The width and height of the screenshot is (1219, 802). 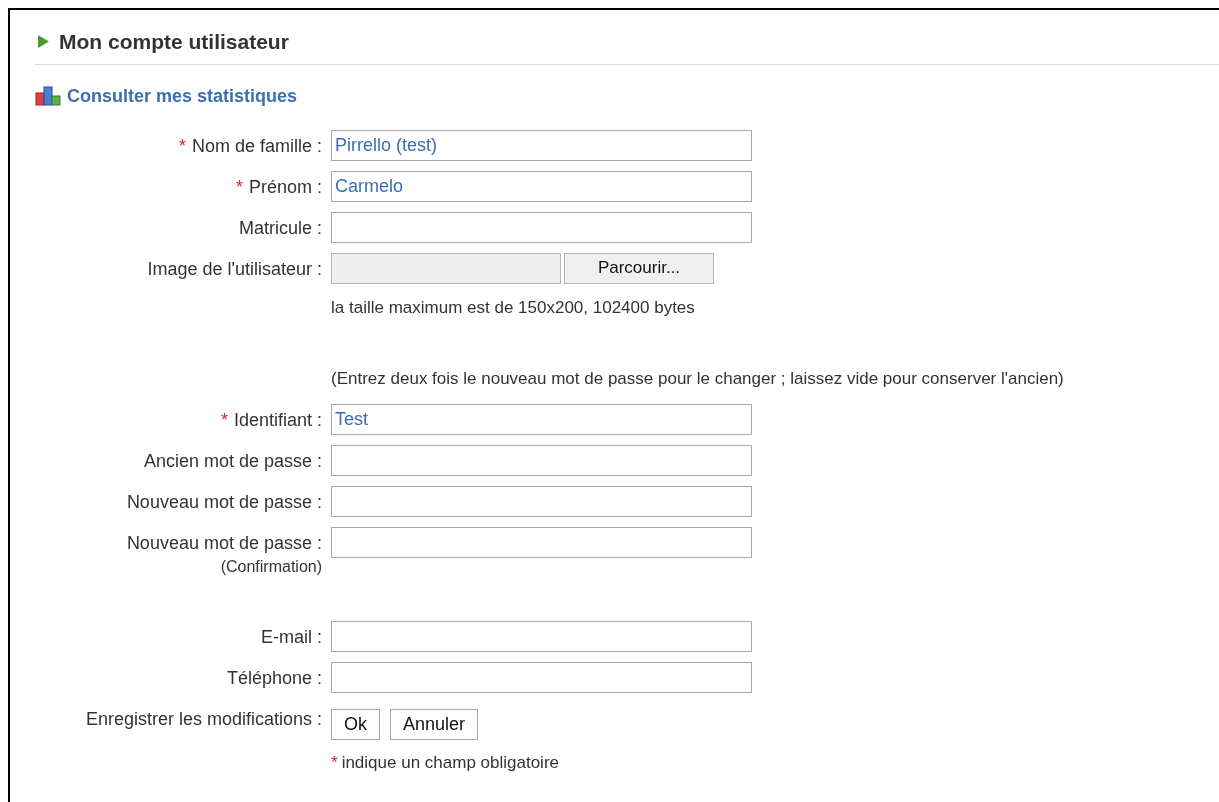 What do you see at coordinates (541, 145) in the screenshot?
I see `text-field: Pirrello (test)` at bounding box center [541, 145].